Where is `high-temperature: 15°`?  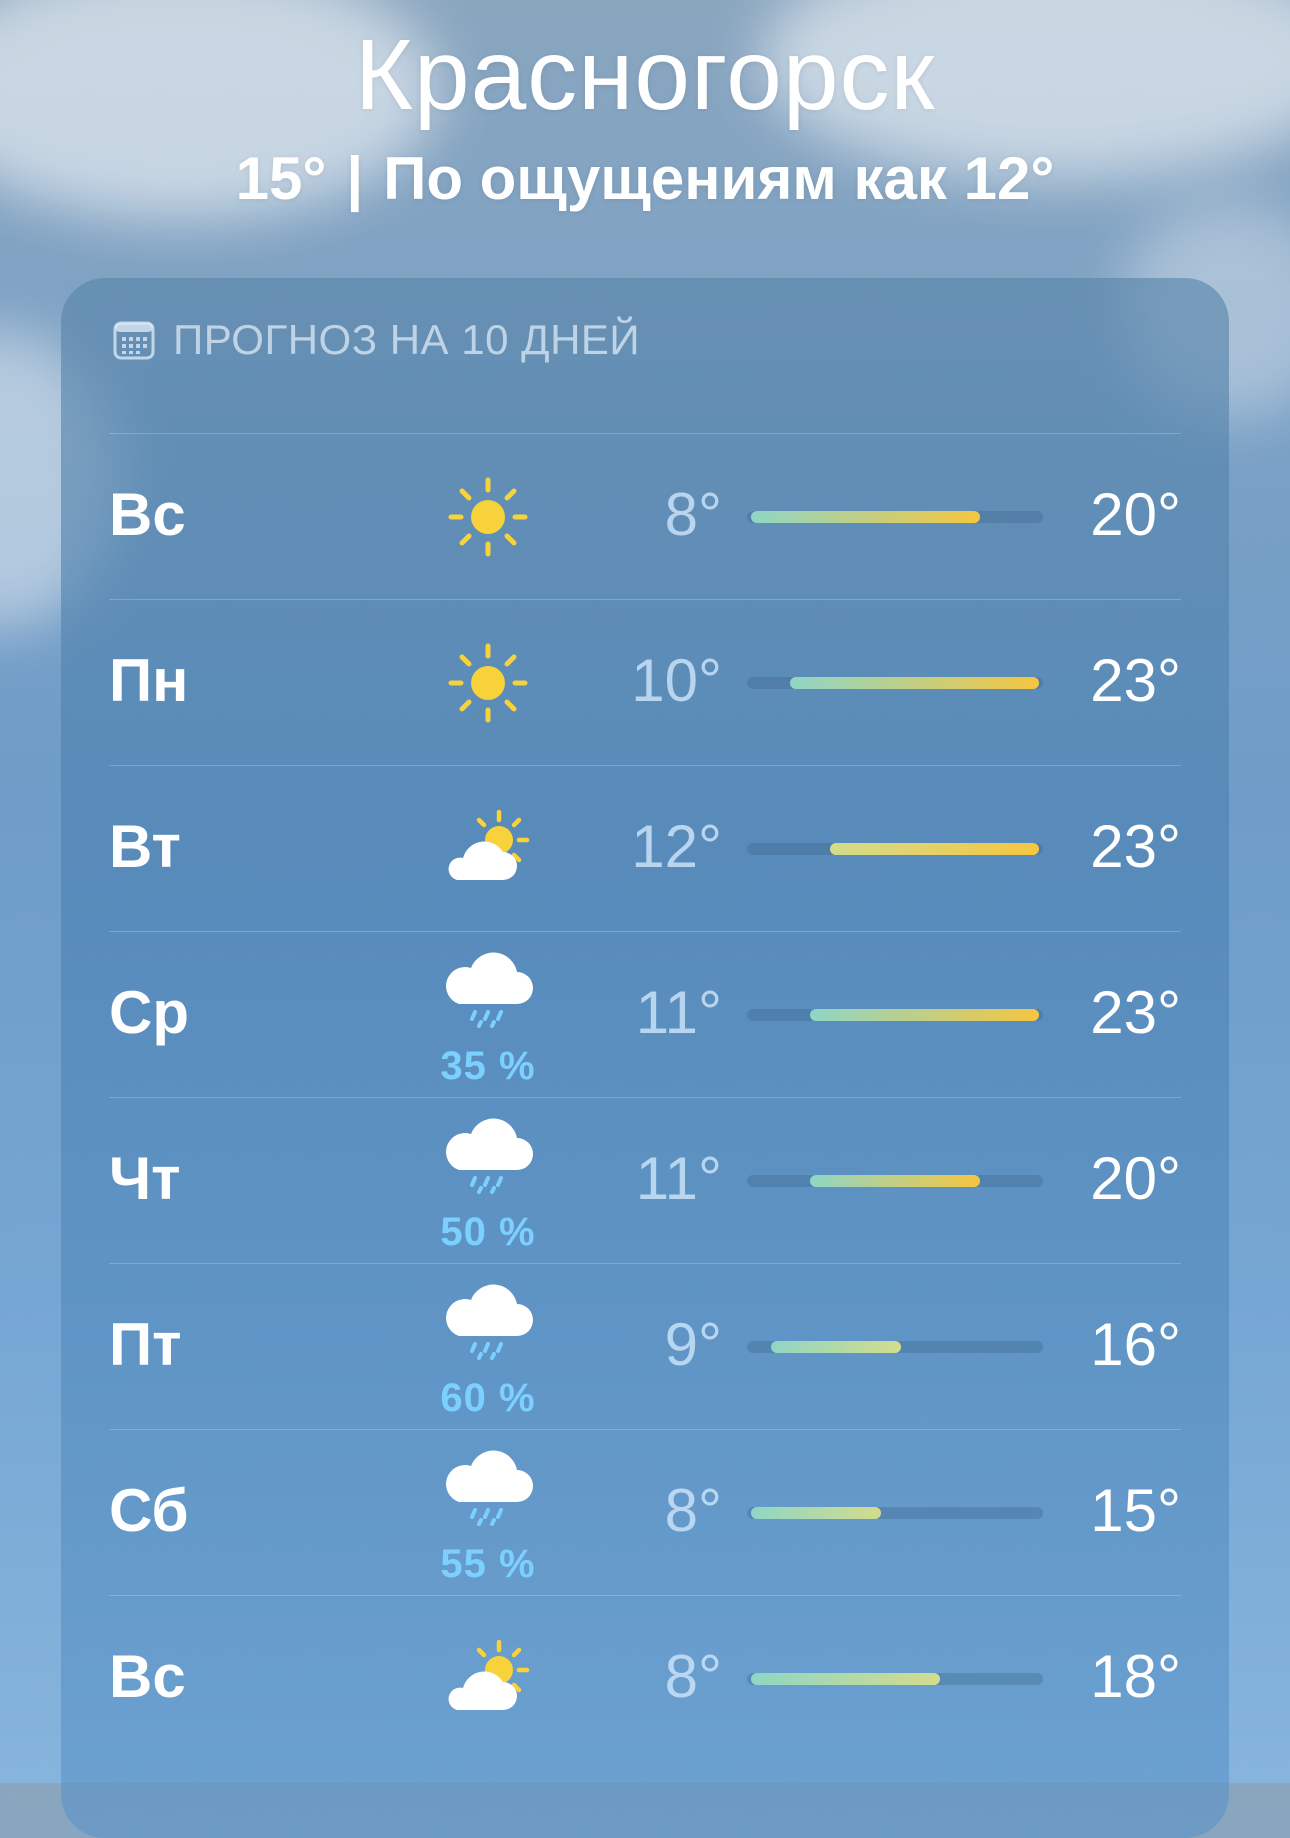
high-temperature: 15° is located at coordinates (1135, 1510).